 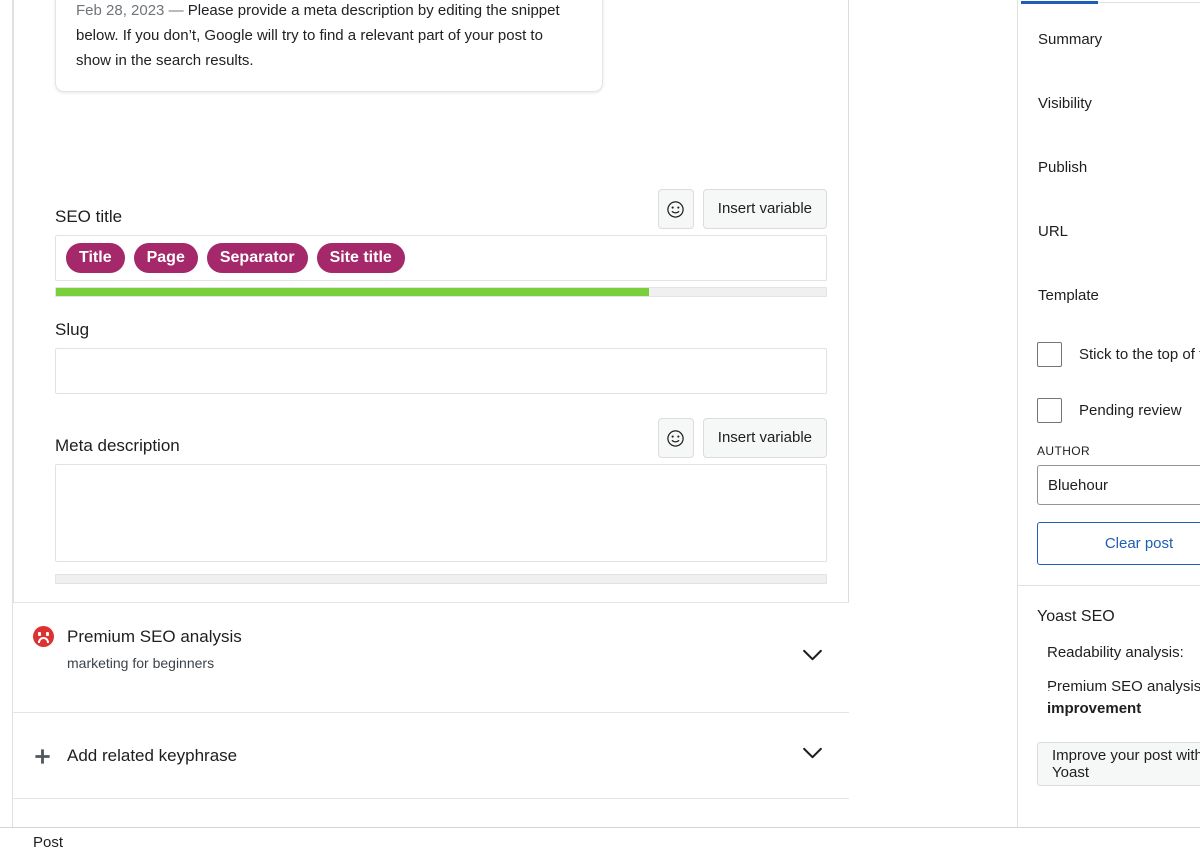 What do you see at coordinates (1139, 354) in the screenshot?
I see `sticky-post-label: Stick to the top of the blog` at bounding box center [1139, 354].